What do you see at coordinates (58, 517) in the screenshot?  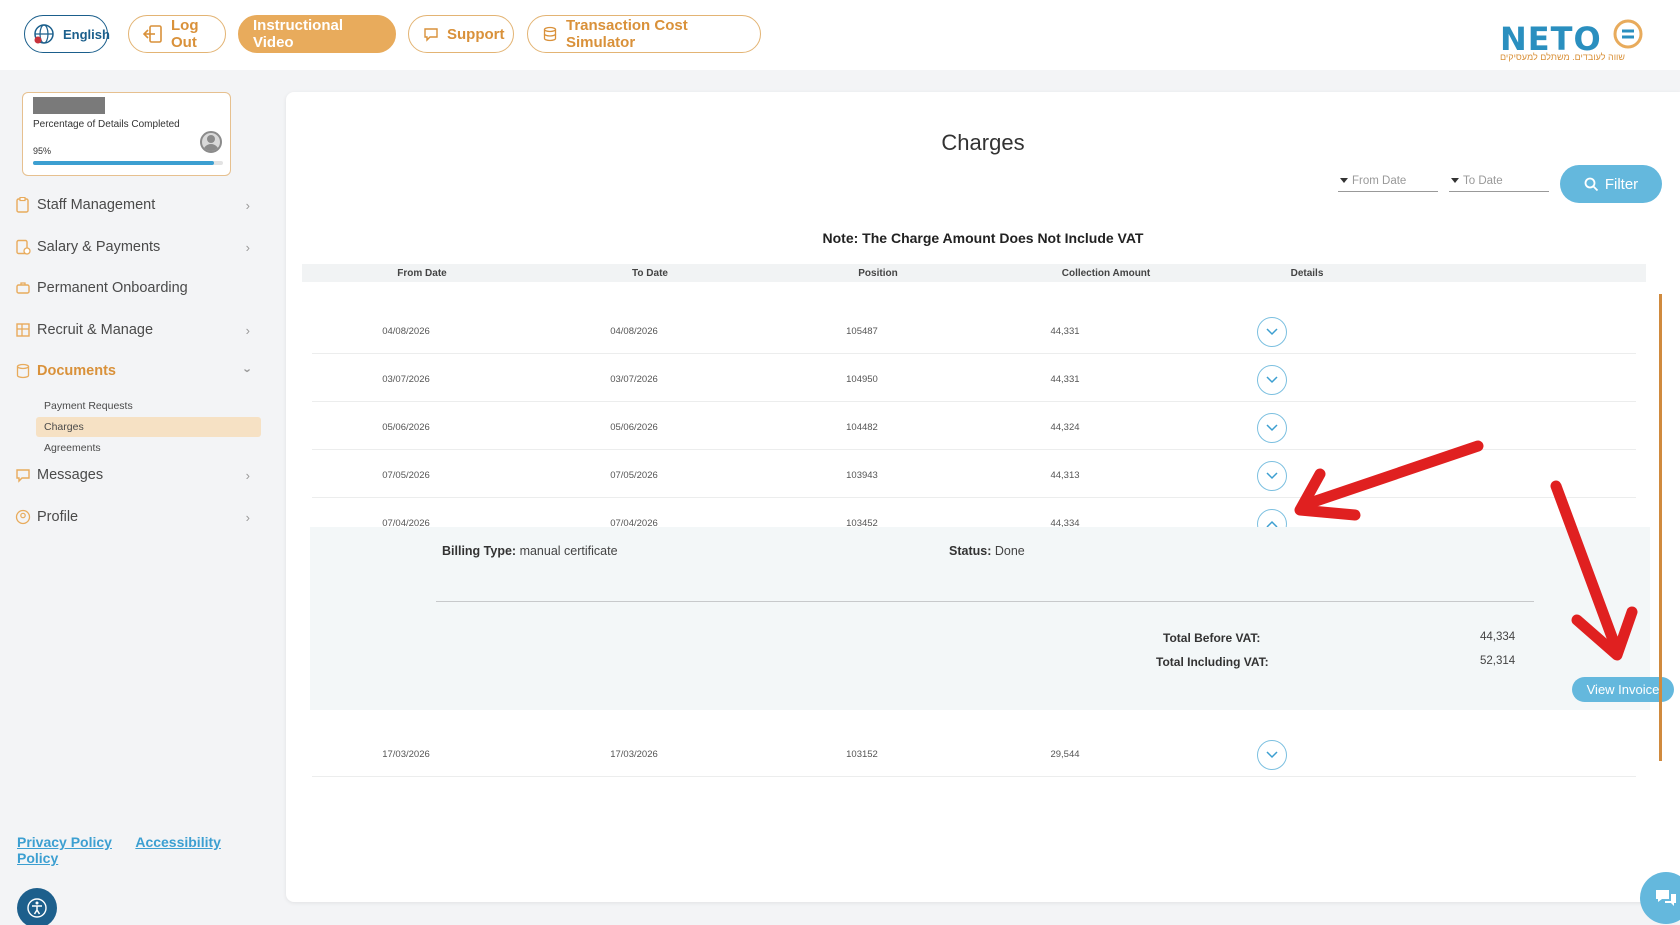 I see `sidebar-item-label: Profile` at bounding box center [58, 517].